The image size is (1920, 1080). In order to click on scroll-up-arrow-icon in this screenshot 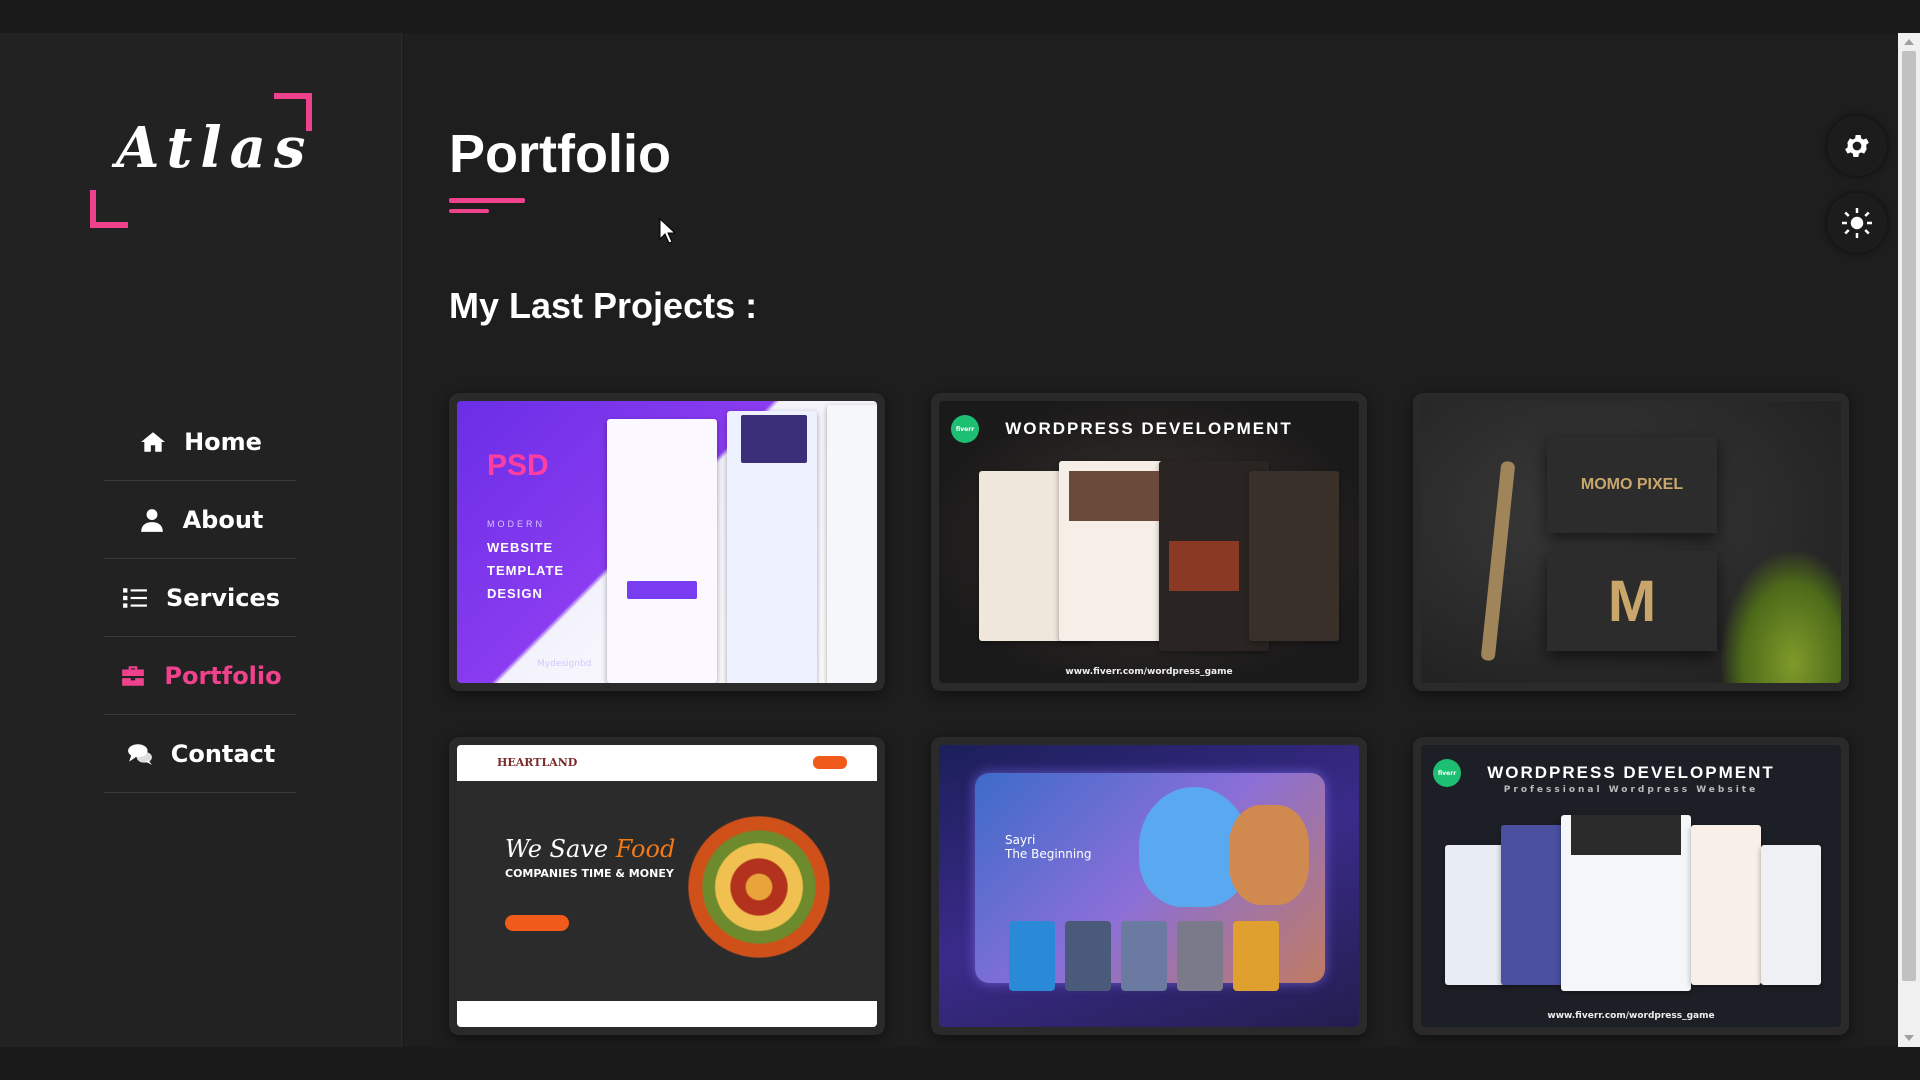, I will do `click(1909, 42)`.